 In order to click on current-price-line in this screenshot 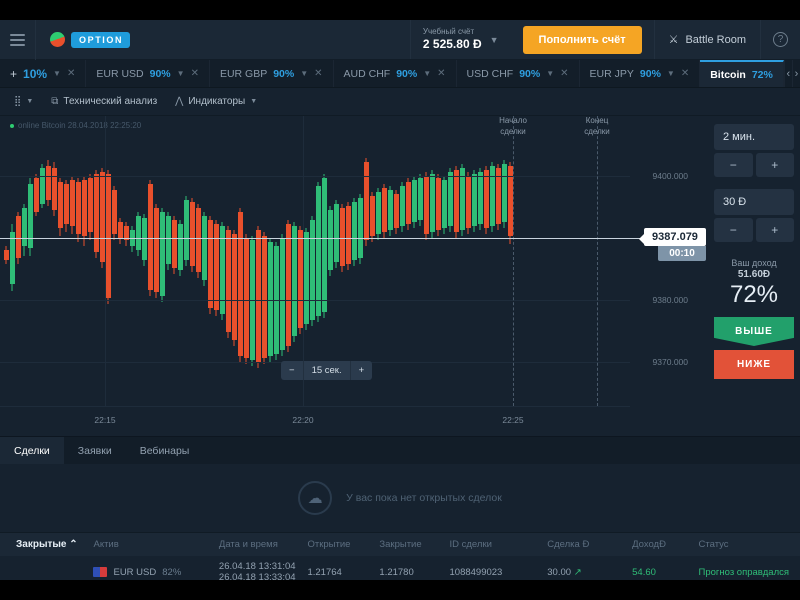, I will do `click(327, 238)`.